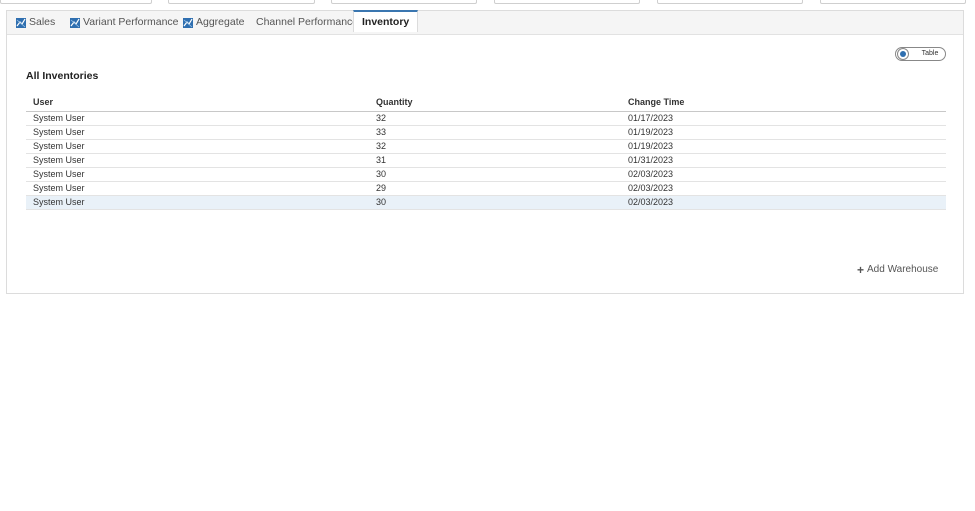 The image size is (975, 511). I want to click on toggle-knob, so click(903, 54).